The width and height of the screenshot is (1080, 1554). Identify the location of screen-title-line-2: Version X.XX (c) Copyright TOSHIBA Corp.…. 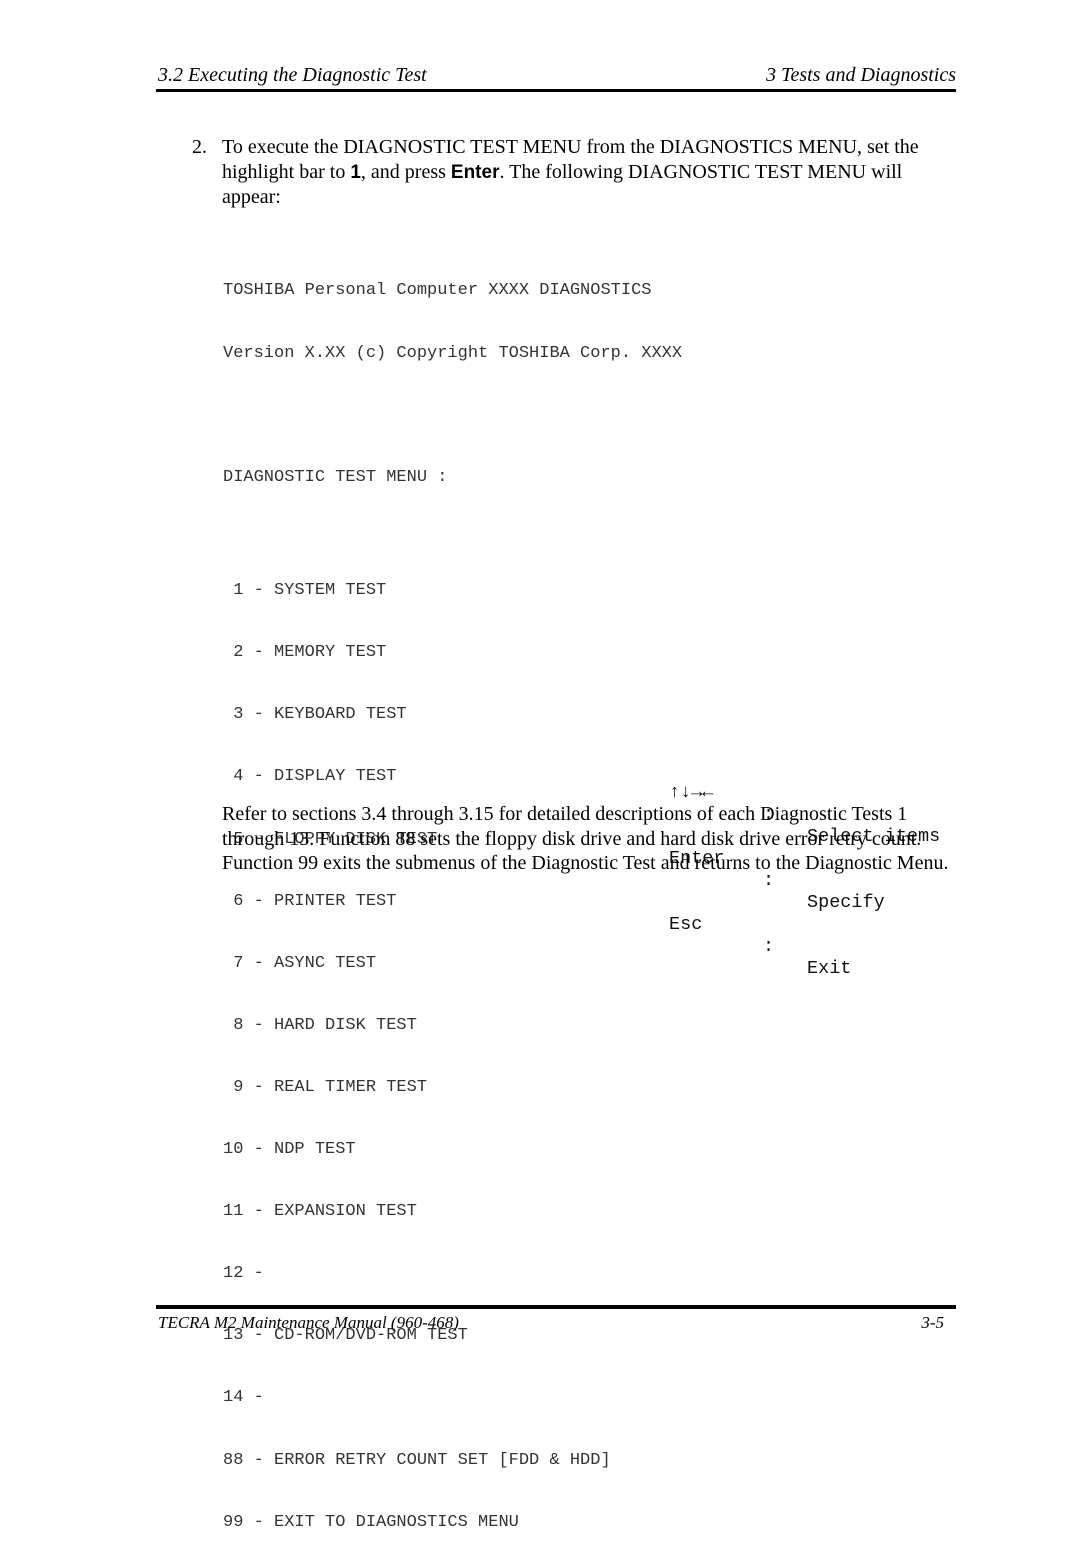
(453, 353).